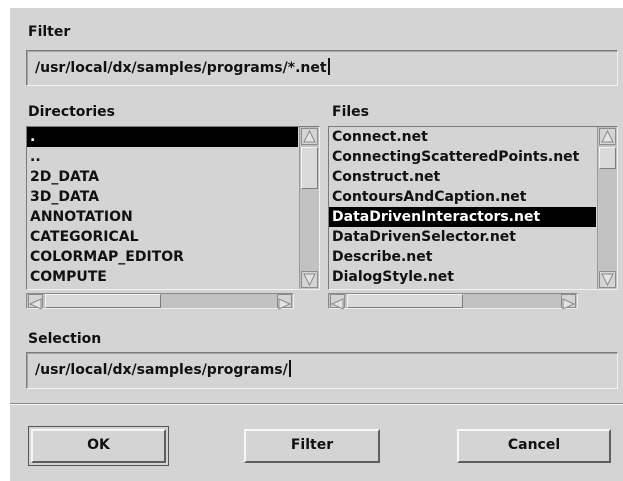 This screenshot has height=481, width=623. I want to click on directories-horizontal-scrollbar, so click(160, 301).